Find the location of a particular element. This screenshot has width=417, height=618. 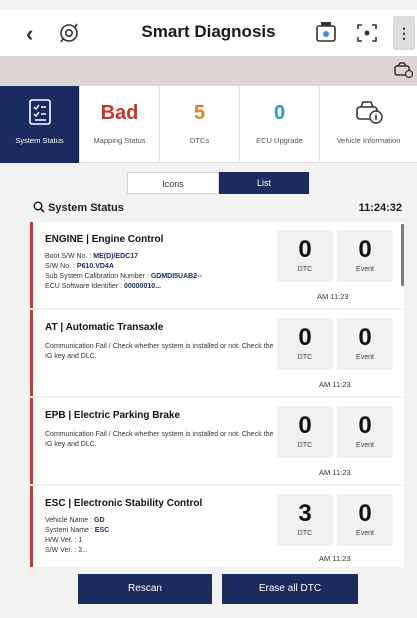

car-info-icon is located at coordinates (369, 112).